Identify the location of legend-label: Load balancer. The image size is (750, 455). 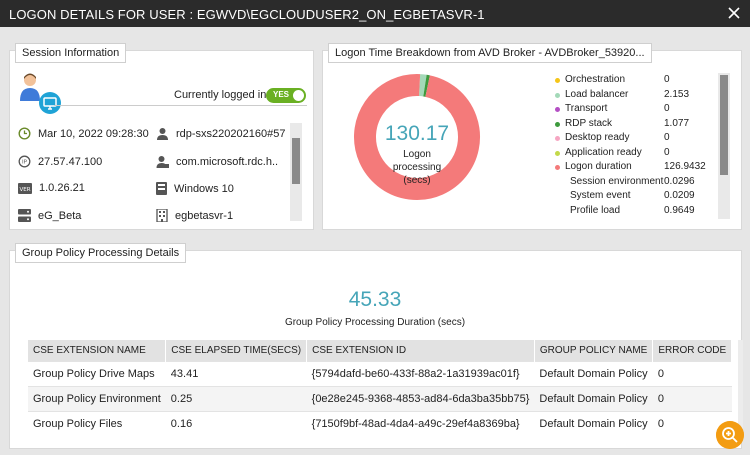
(597, 94).